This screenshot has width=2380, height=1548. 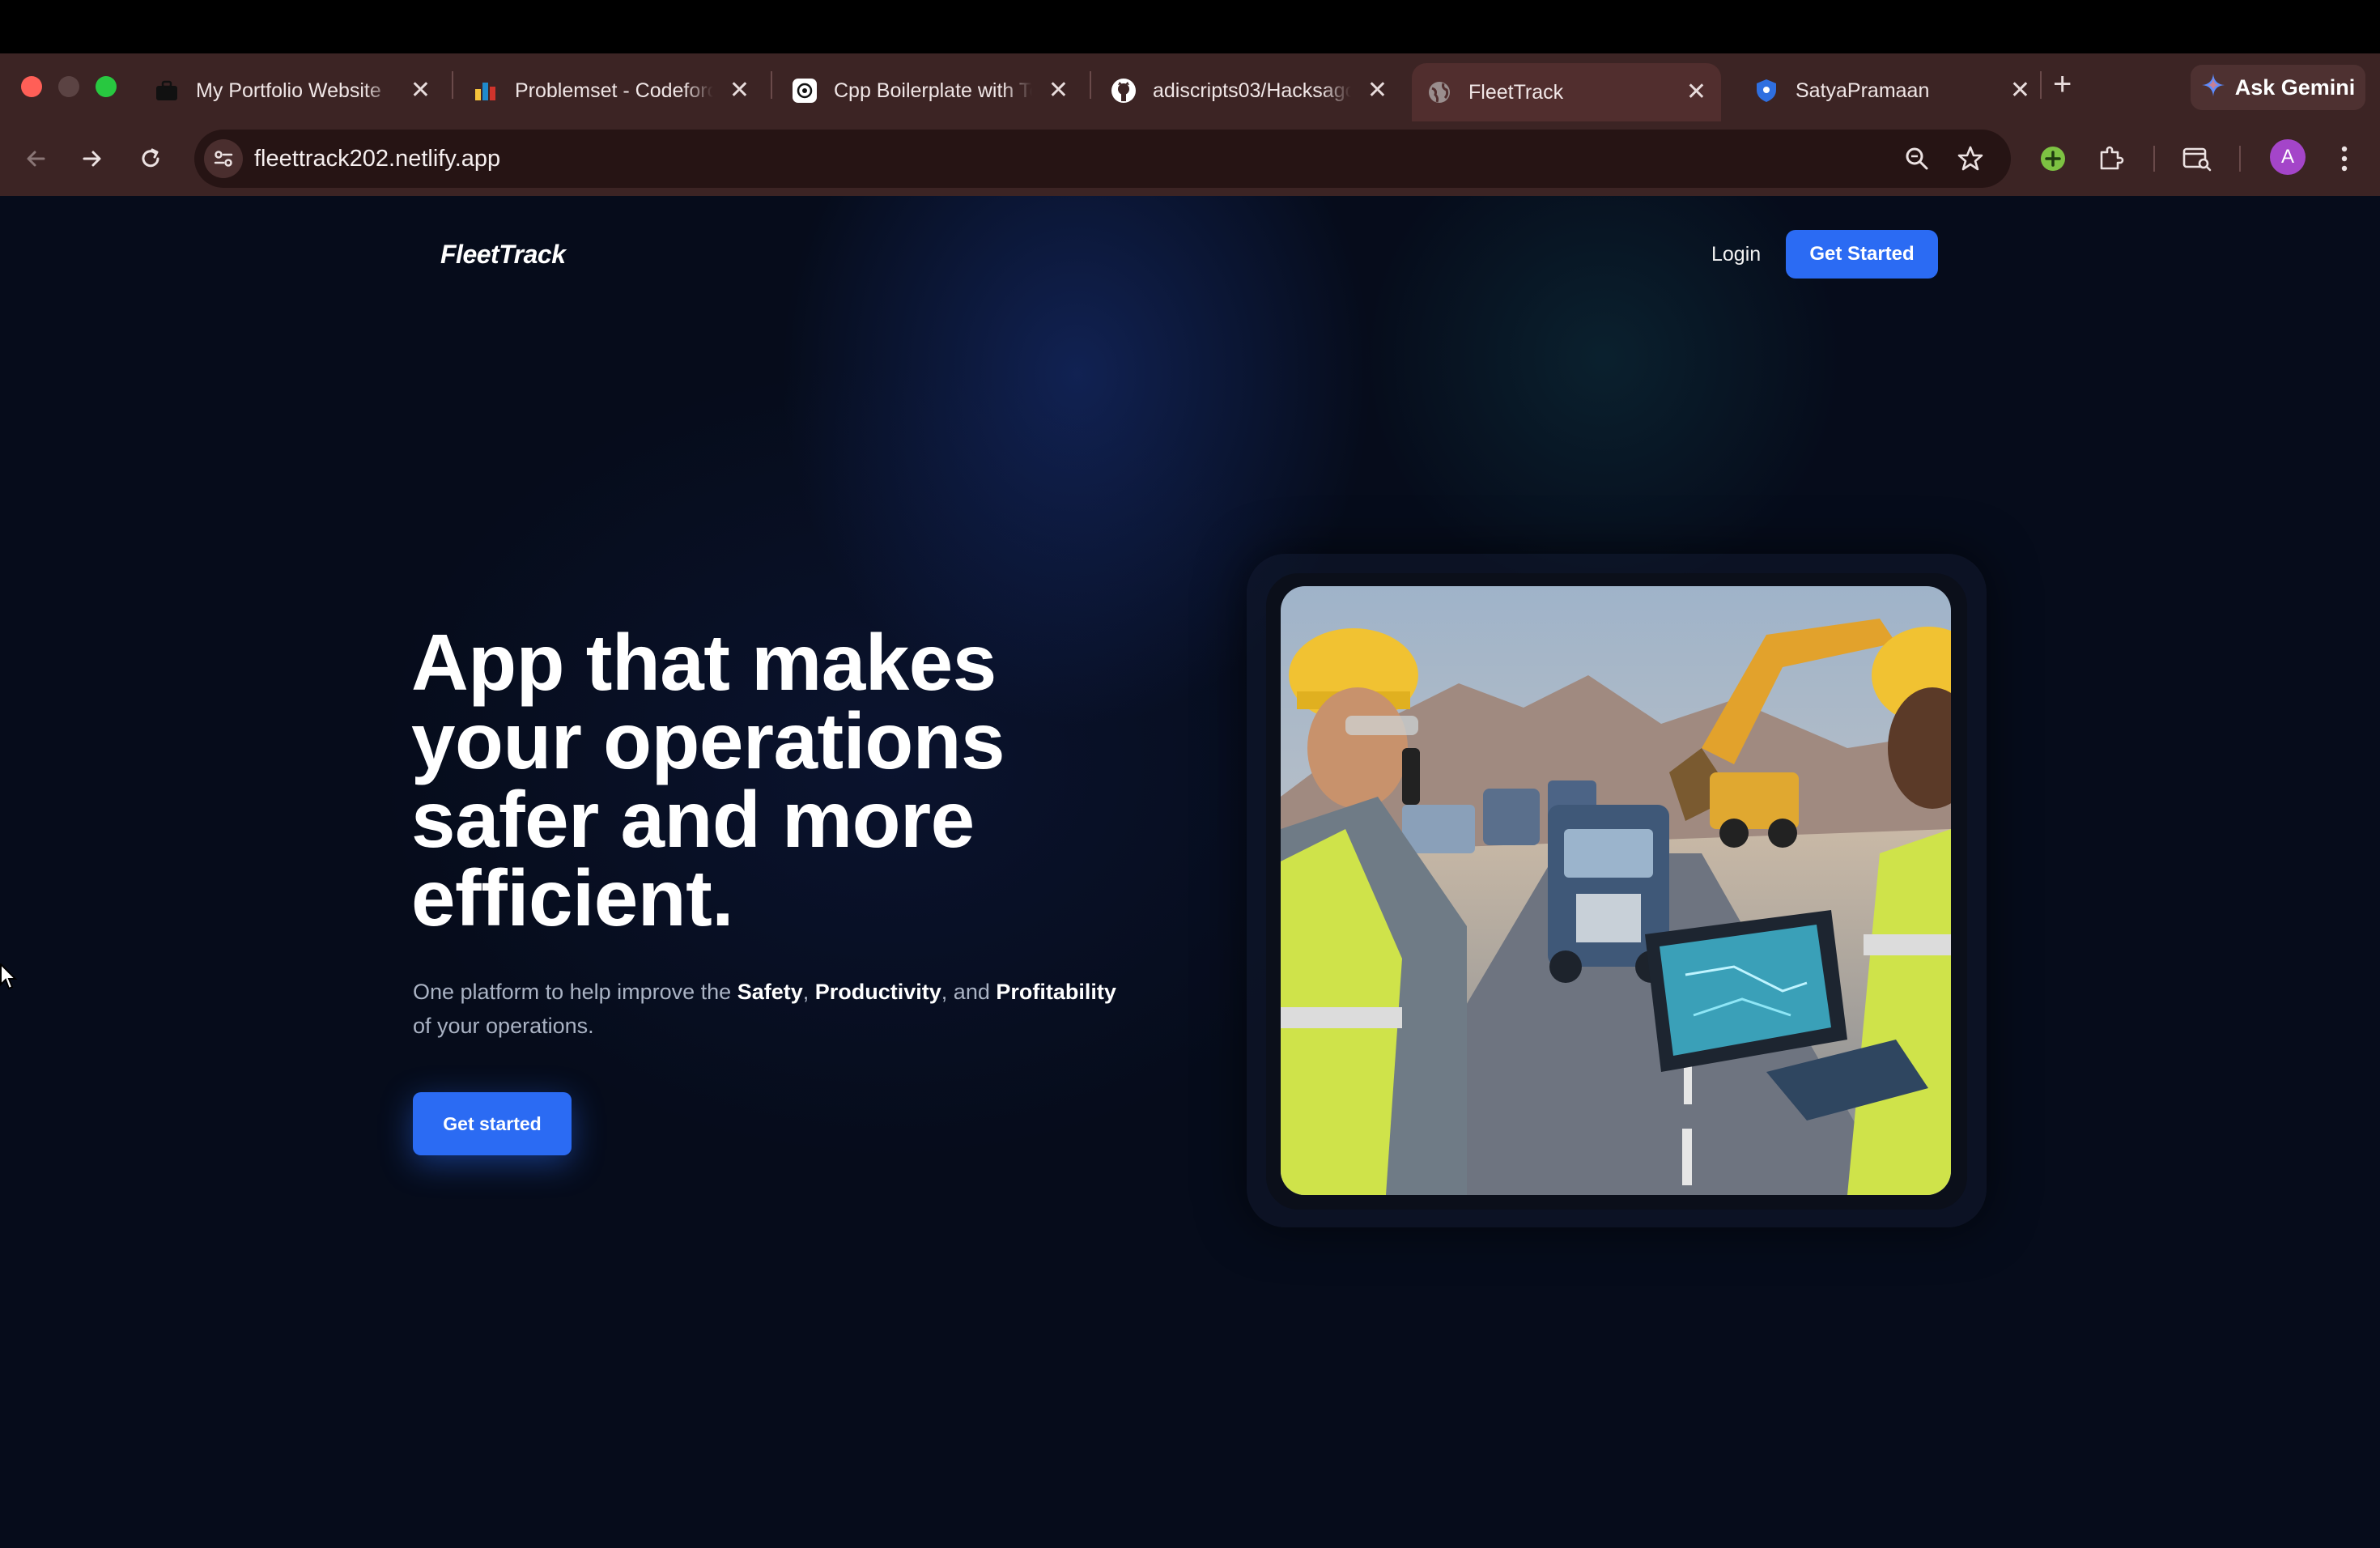 What do you see at coordinates (1439, 92) in the screenshot?
I see `globe-icon` at bounding box center [1439, 92].